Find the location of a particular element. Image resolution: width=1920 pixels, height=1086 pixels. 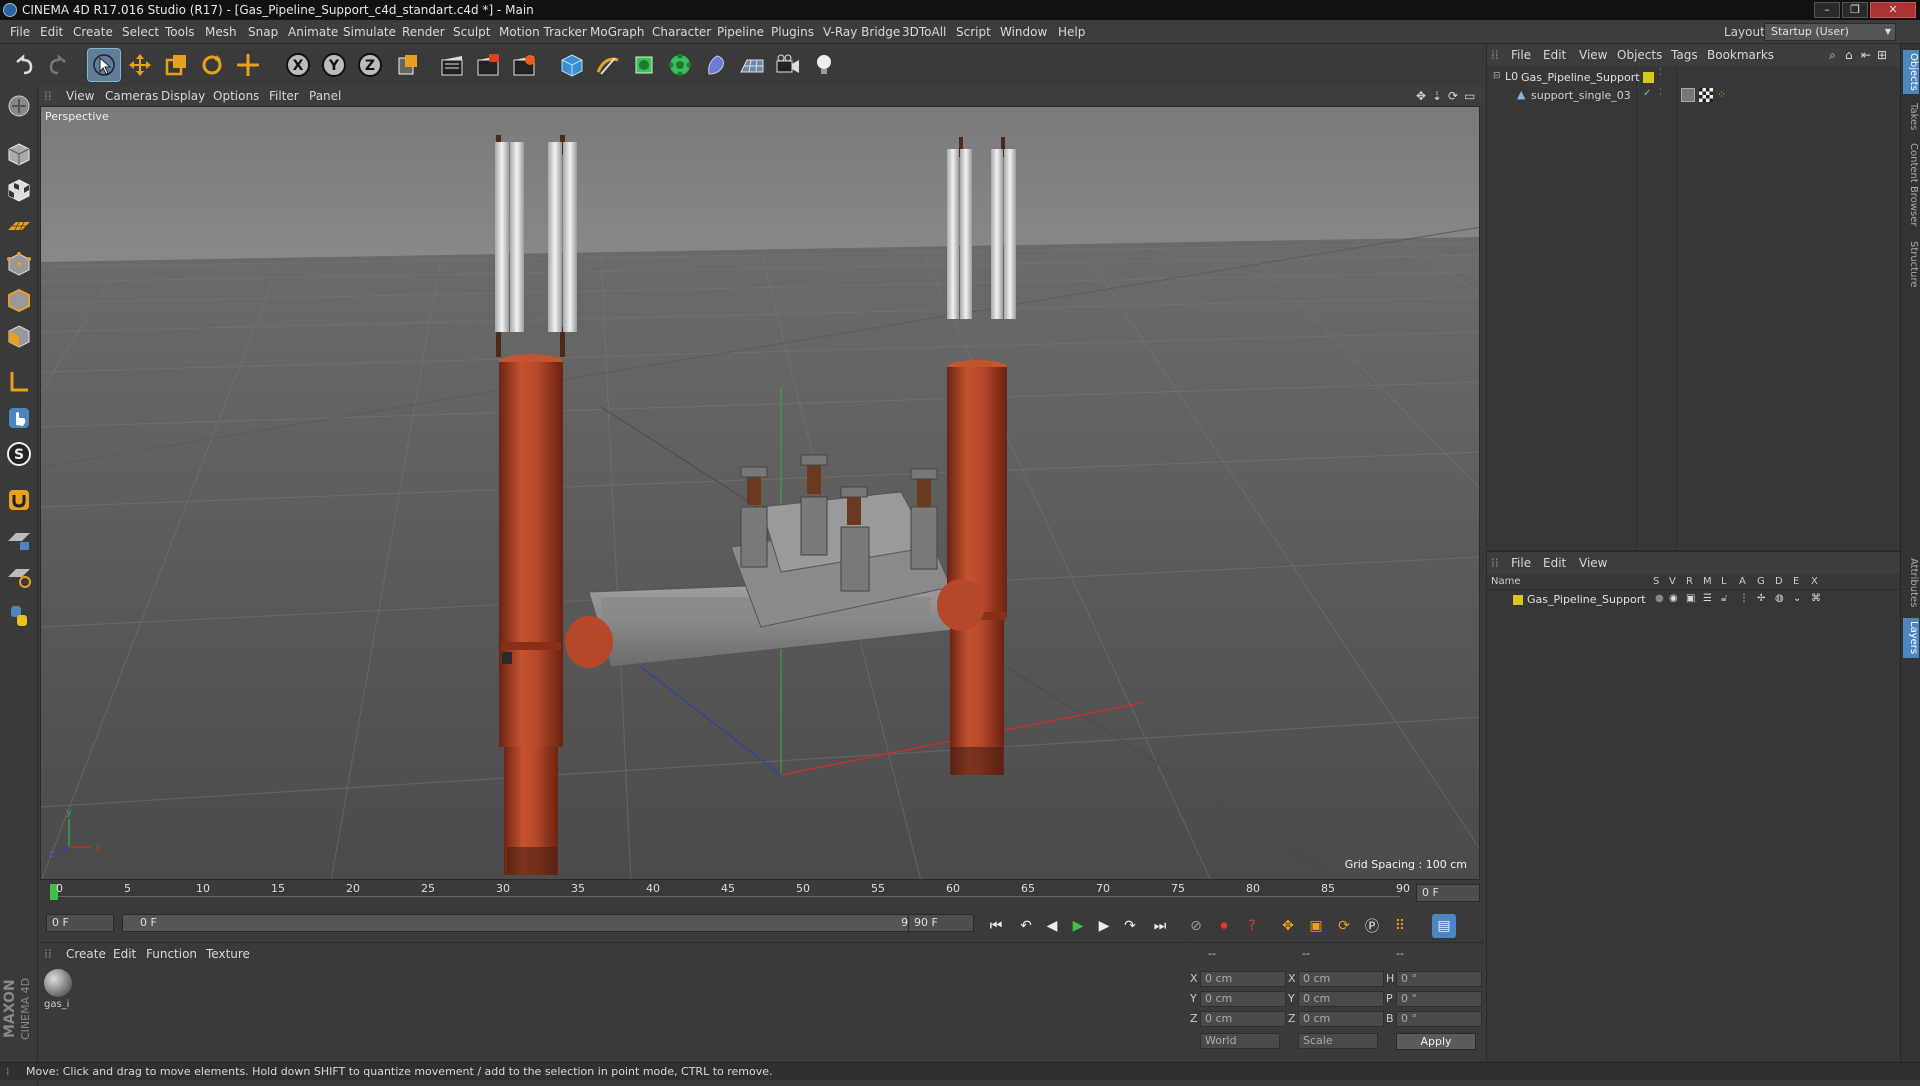

viewport-menu-filter: Filter is located at coordinates (284, 96).